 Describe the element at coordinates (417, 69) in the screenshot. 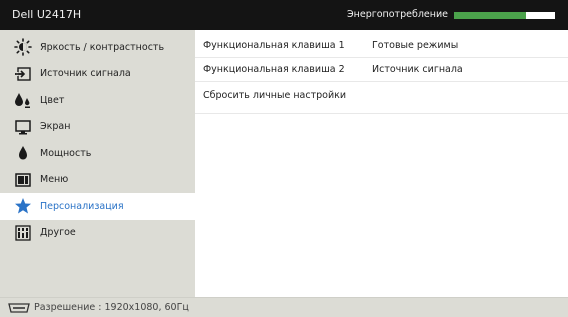

I see `shortcut-key-2-value: Источник сигнала` at that location.